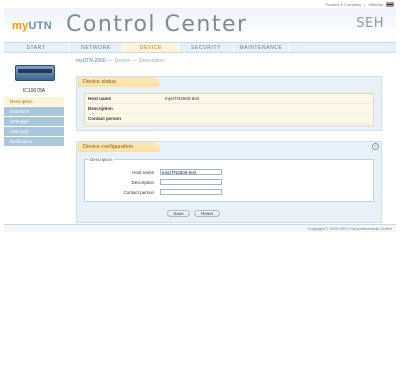  What do you see at coordinates (100, 108) in the screenshot?
I see `status-label: Description` at bounding box center [100, 108].